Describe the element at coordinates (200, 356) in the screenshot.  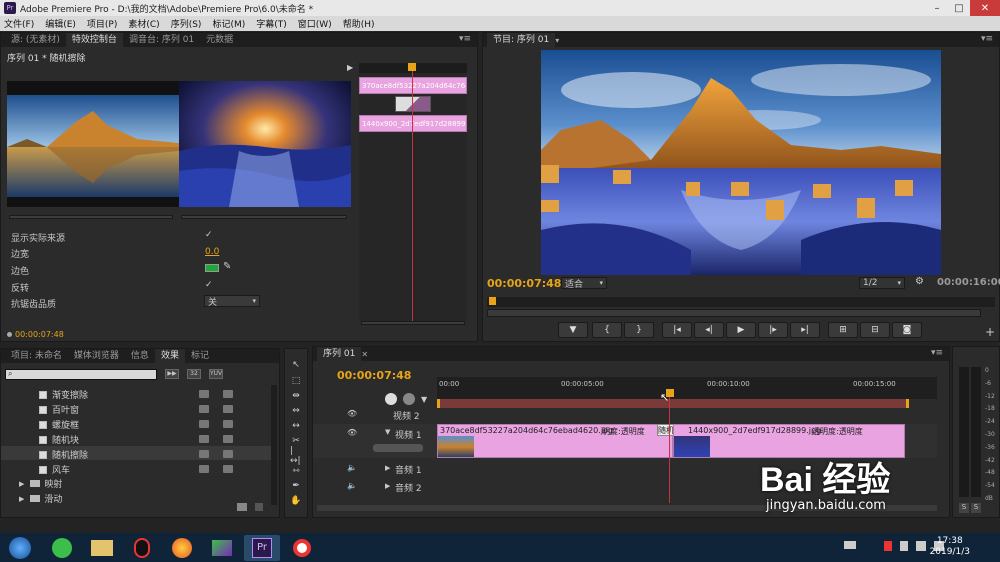
I see `tab-markers: 标记` at that location.